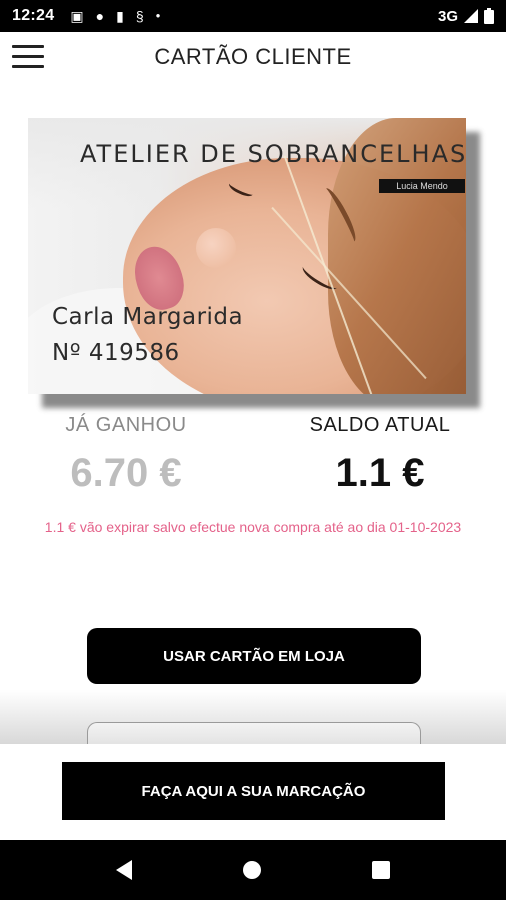  I want to click on sd-card-icon: ▮, so click(120, 16).